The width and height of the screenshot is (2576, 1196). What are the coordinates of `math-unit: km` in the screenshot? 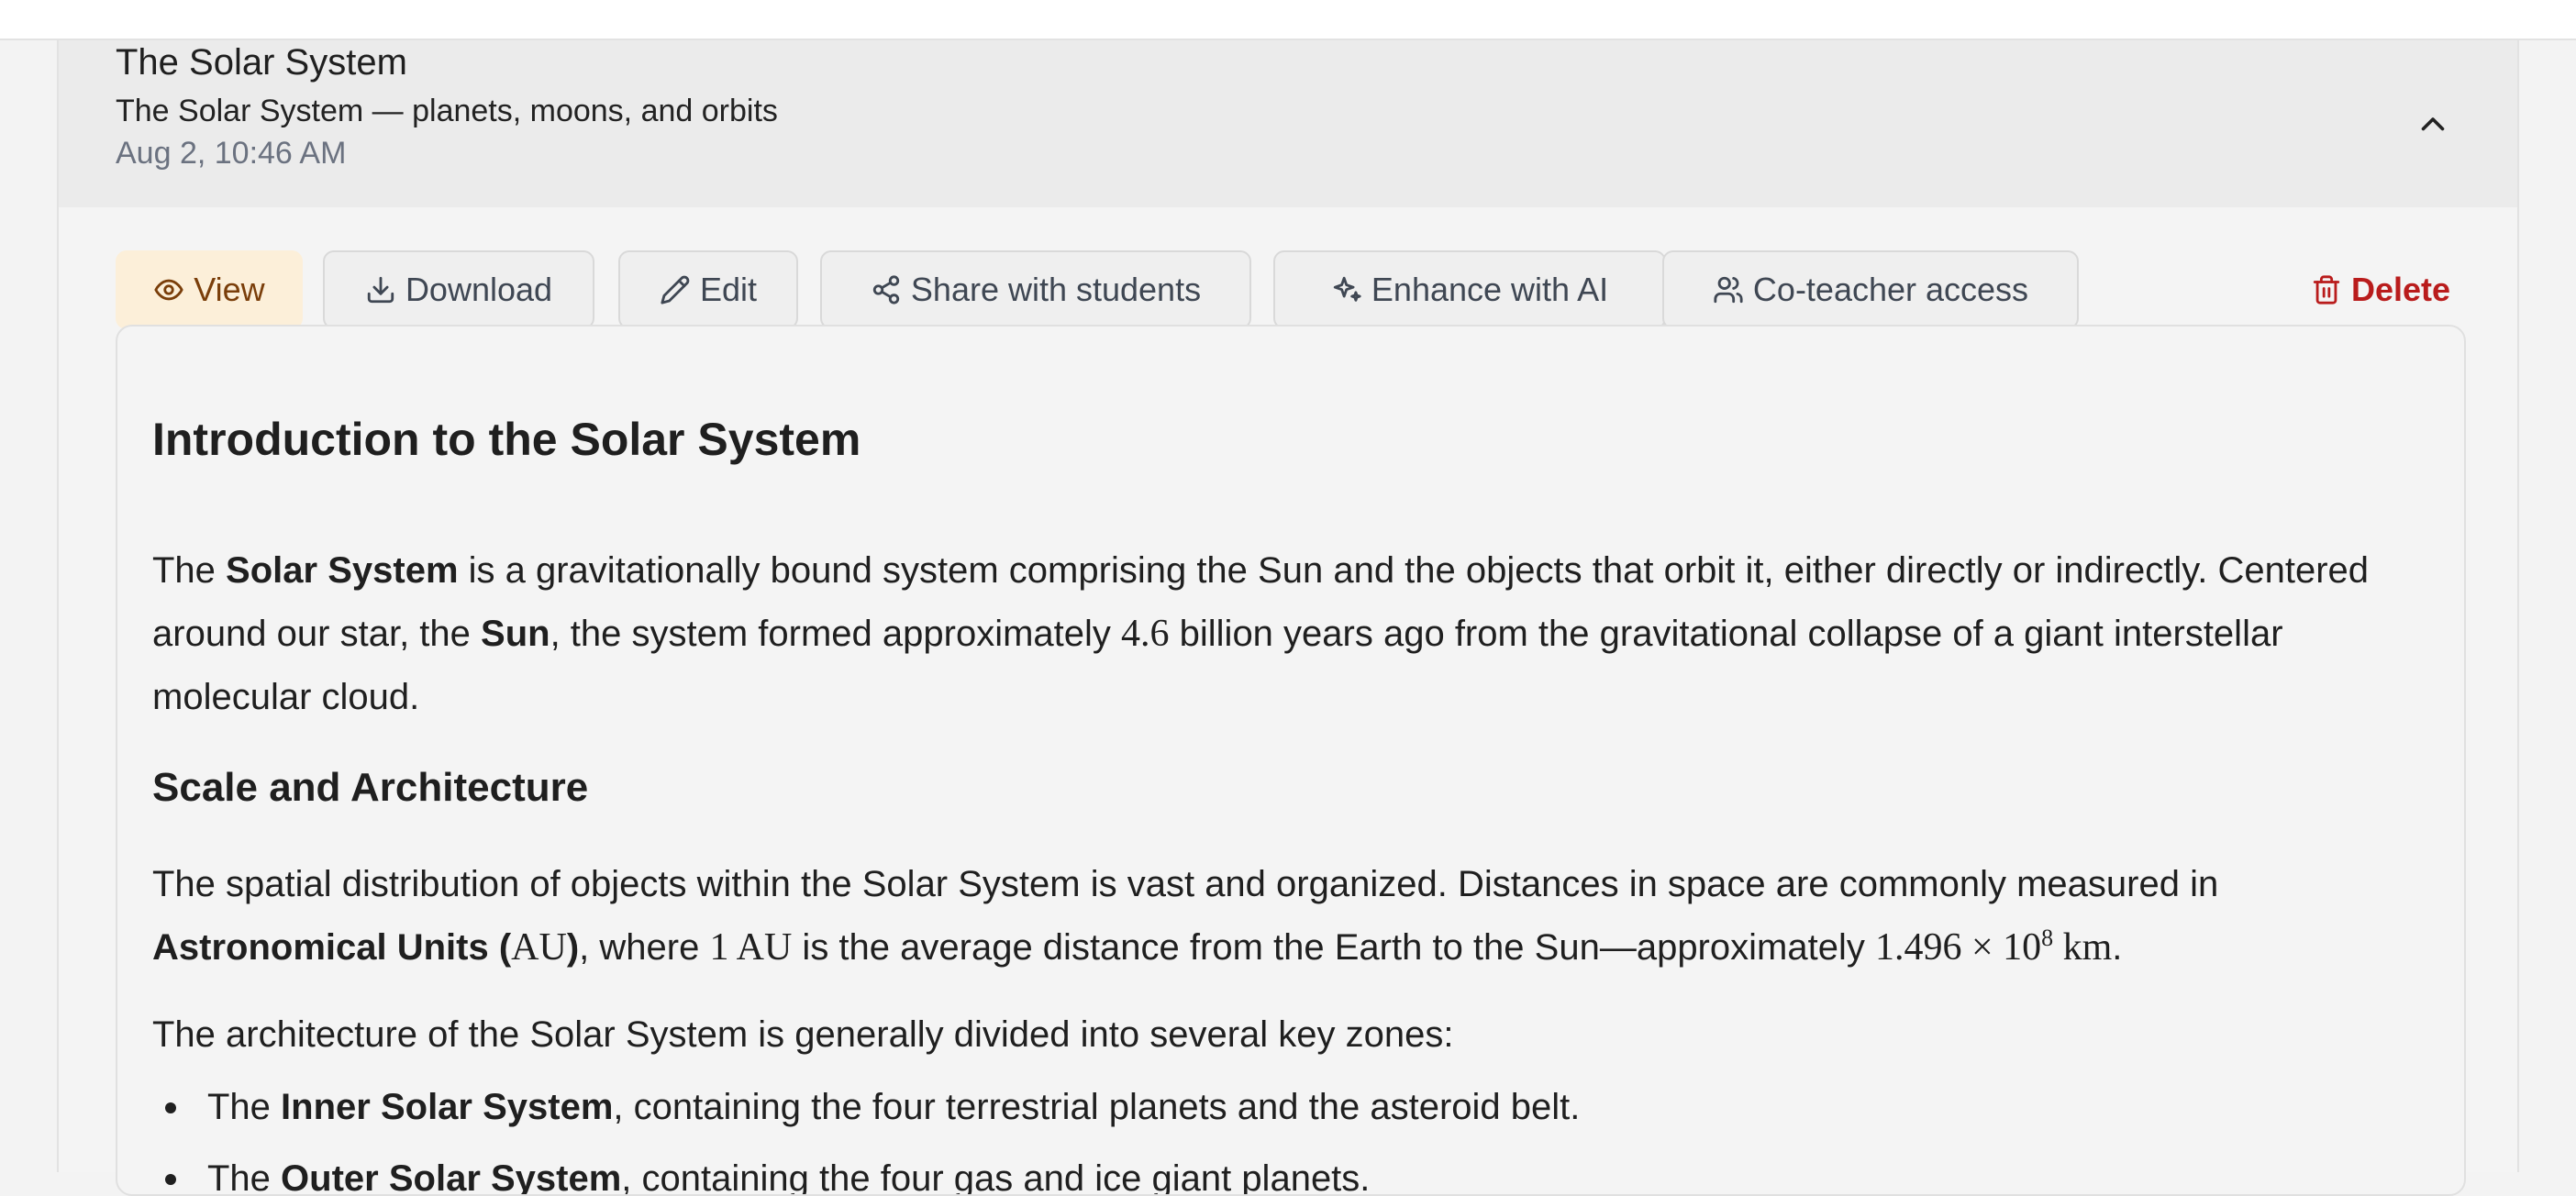 It's located at (2083, 947).